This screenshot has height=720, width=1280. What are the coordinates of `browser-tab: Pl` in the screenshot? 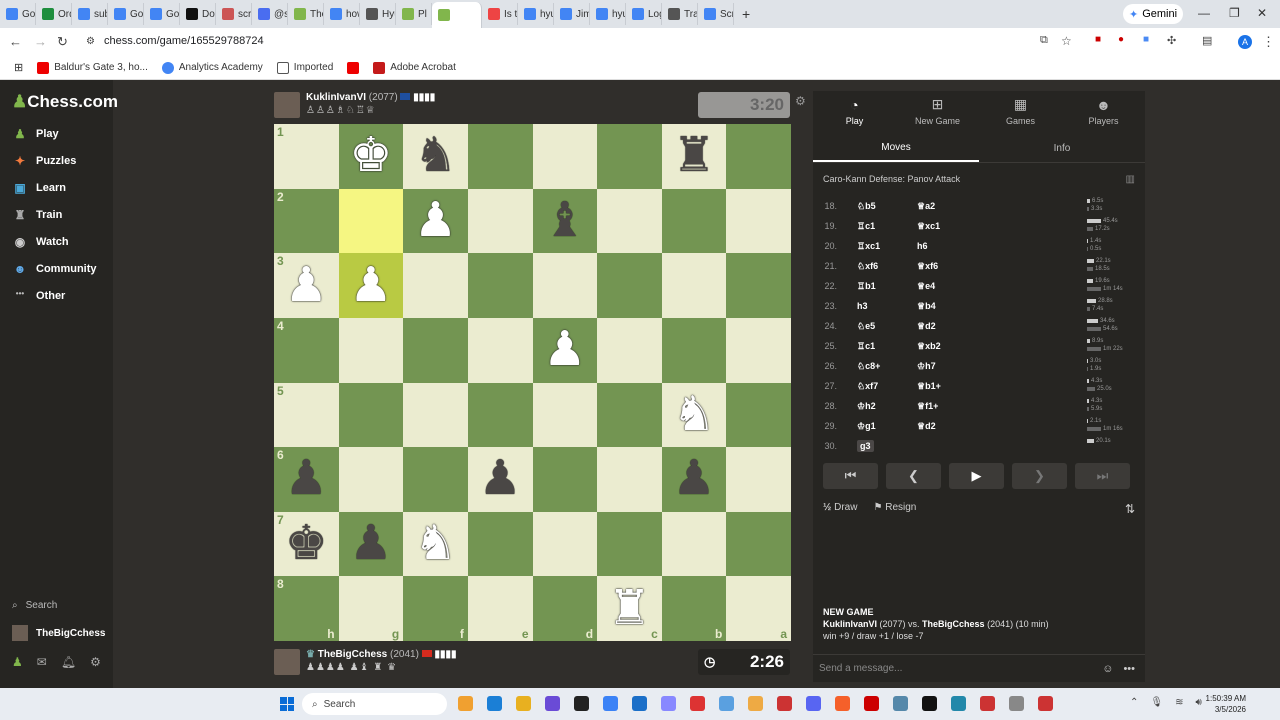 It's located at (414, 14).